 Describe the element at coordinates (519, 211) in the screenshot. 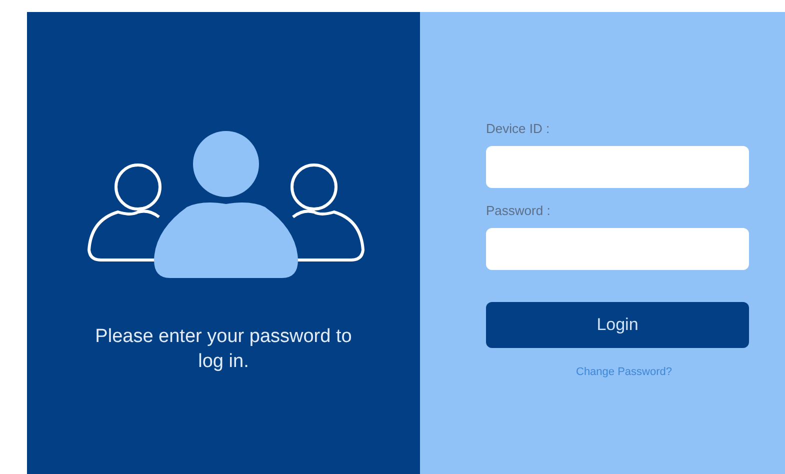

I see `field-label: Password :` at that location.